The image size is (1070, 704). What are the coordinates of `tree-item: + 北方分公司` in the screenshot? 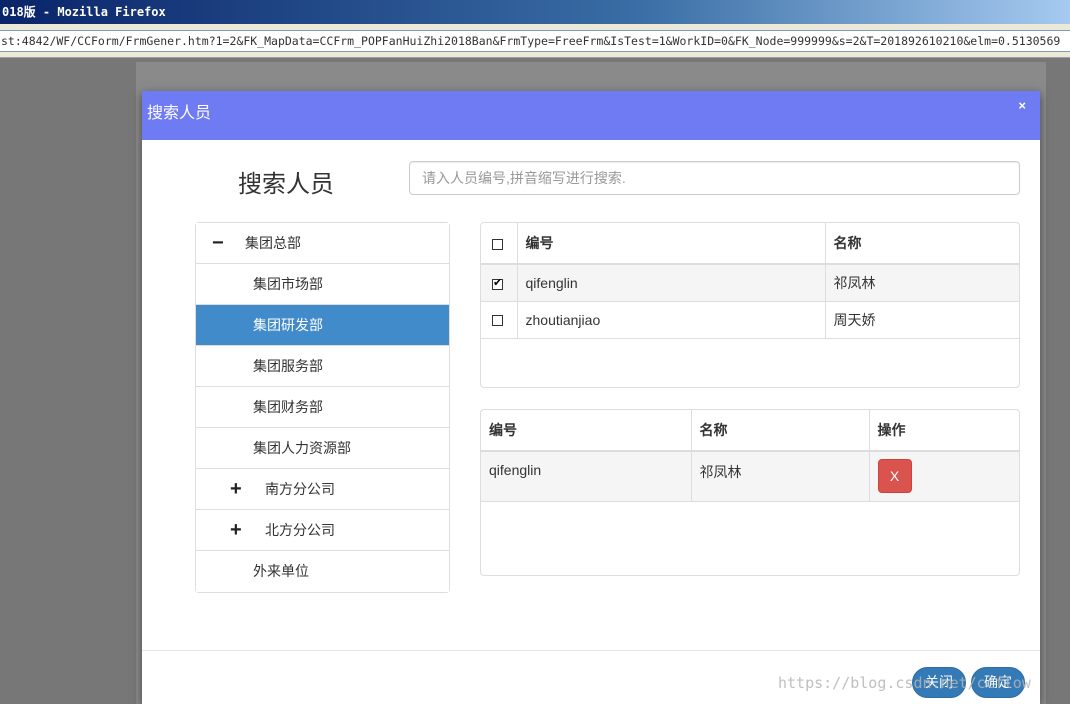 It's located at (322, 530).